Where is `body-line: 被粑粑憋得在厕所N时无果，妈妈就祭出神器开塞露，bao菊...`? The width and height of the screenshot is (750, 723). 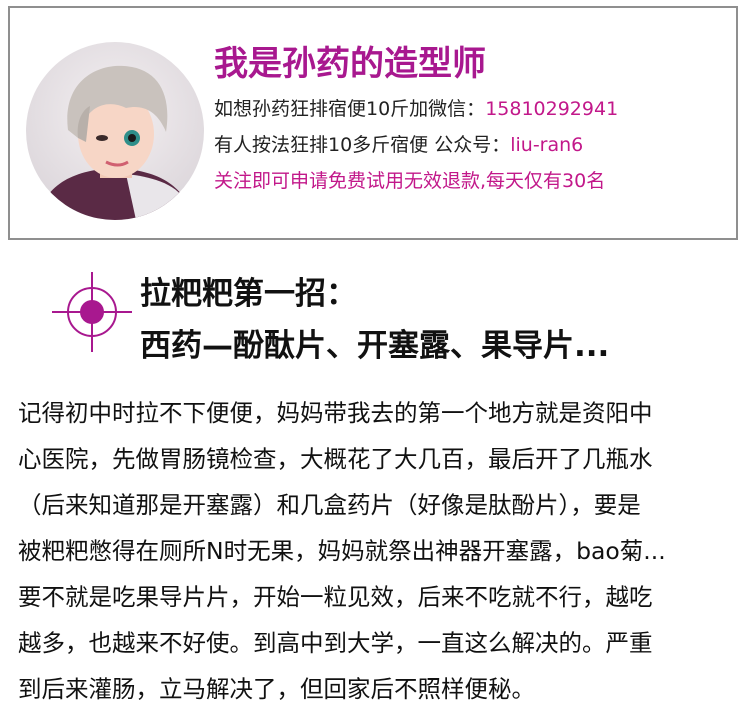 body-line: 被粑粑憋得在厕所N时无果，妈妈就祭出神器开塞露，bao菊... is located at coordinates (342, 551).